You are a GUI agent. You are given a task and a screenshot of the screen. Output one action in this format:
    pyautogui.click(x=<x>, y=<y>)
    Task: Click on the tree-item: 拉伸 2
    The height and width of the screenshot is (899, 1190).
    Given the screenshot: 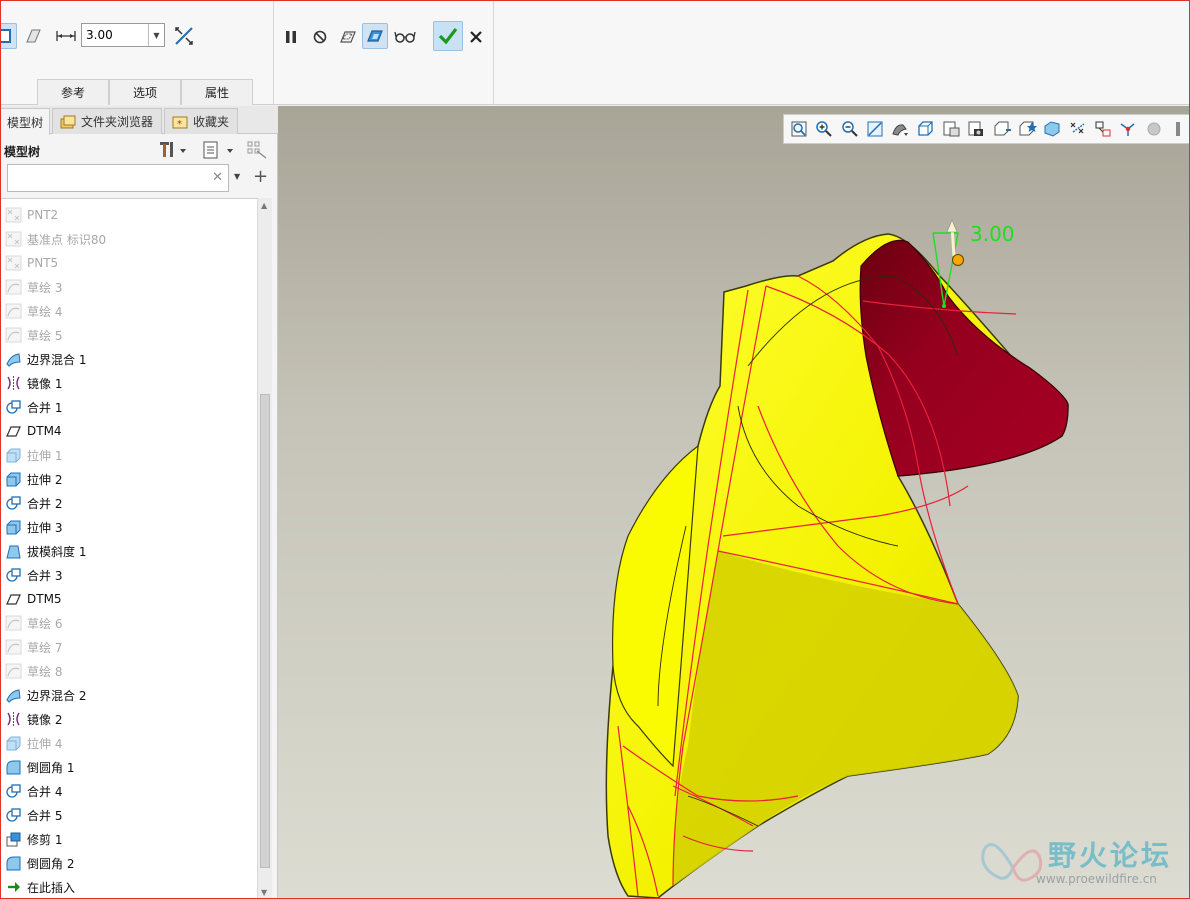 What is the action you would take?
    pyautogui.click(x=33, y=479)
    